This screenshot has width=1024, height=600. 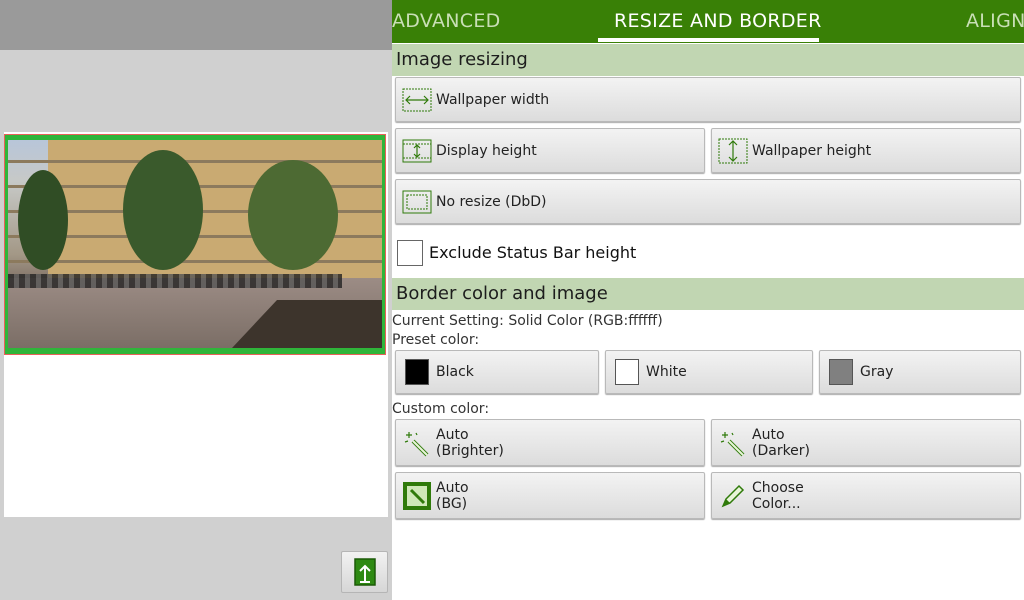 I want to click on preview-border-frame, so click(x=195, y=244).